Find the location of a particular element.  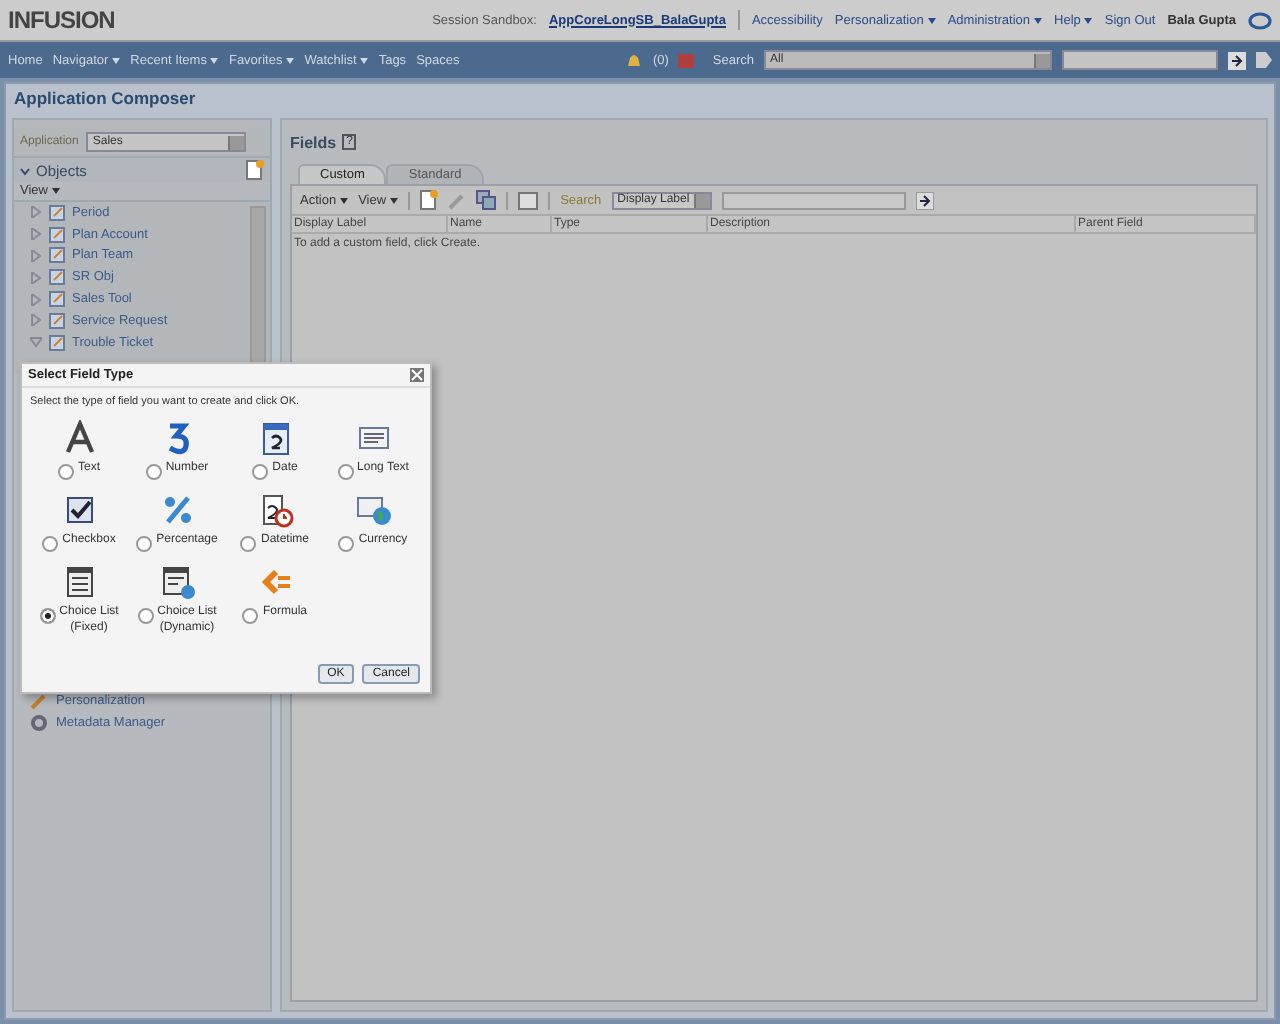

search-field is located at coordinates (1140, 60).